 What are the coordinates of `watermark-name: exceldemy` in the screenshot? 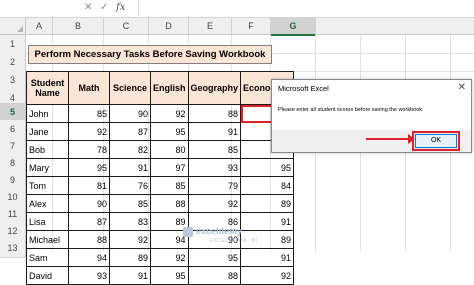 It's located at (219, 231).